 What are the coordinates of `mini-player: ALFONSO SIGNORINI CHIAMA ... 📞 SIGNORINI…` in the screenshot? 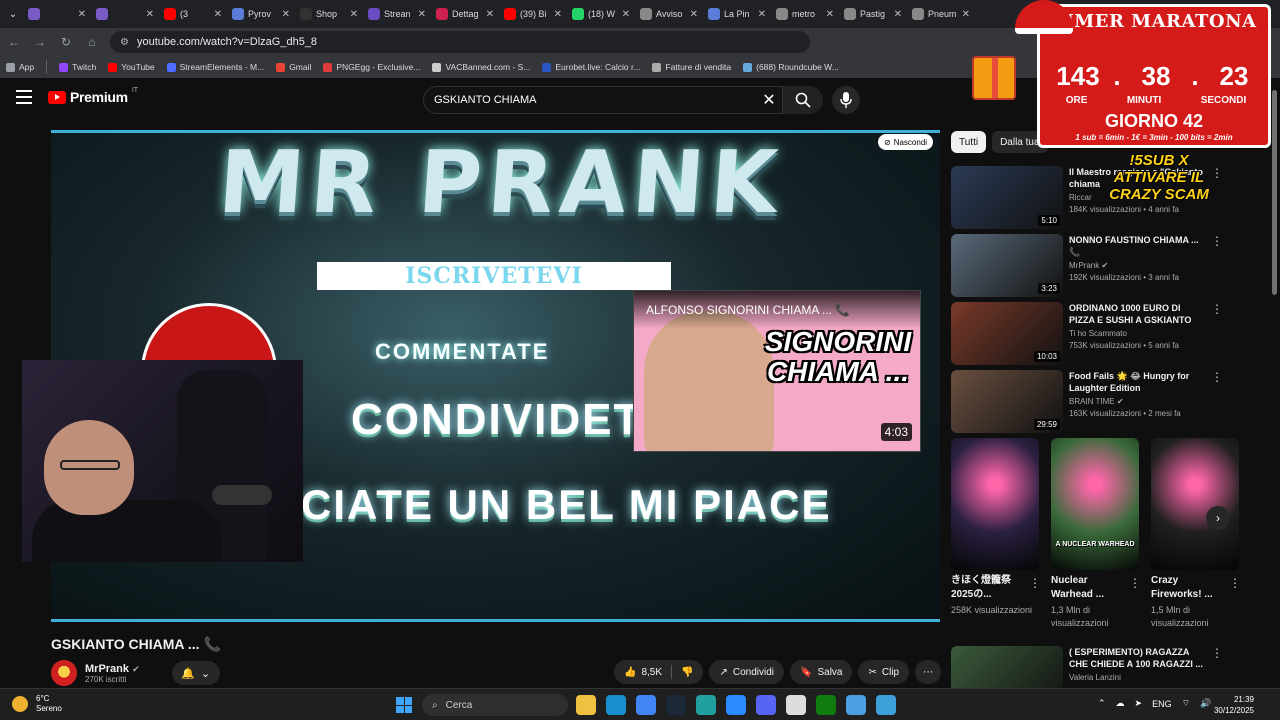 It's located at (777, 371).